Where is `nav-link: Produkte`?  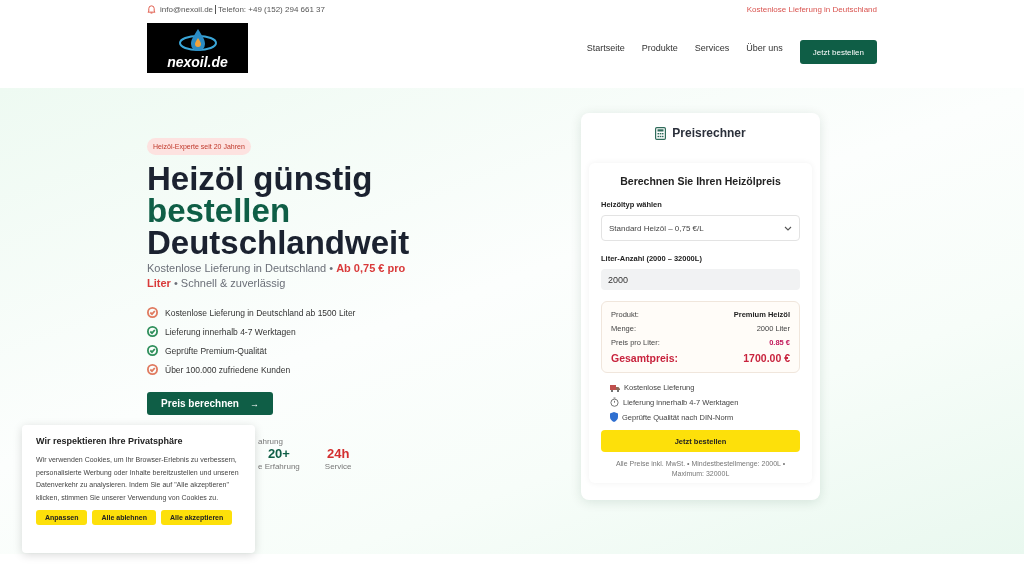
nav-link: Produkte is located at coordinates (659, 48).